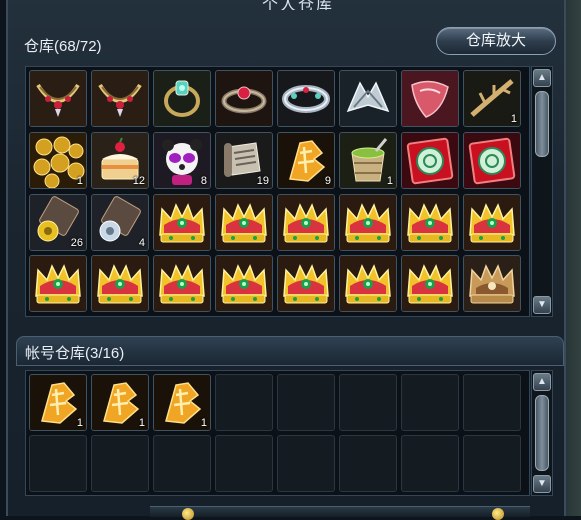  I want to click on expand-storage-button: 仓库放大, so click(496, 41).